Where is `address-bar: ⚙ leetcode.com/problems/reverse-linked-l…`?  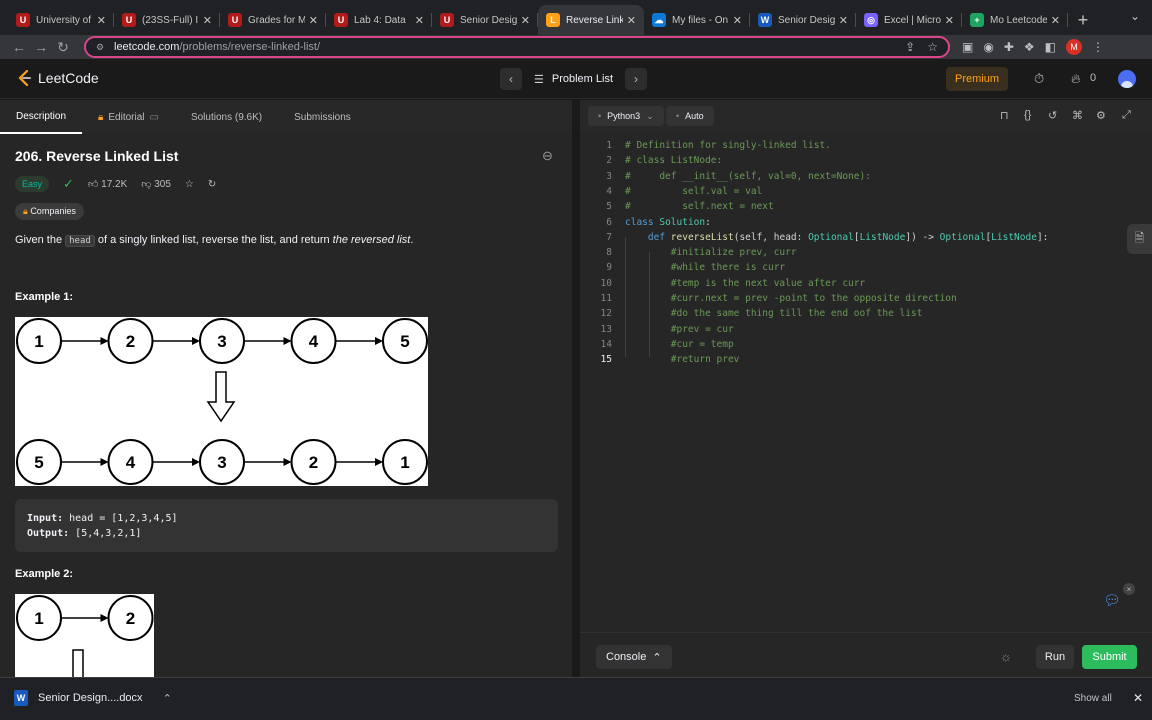 address-bar: ⚙ leetcode.com/problems/reverse-linked-l… is located at coordinates (517, 47).